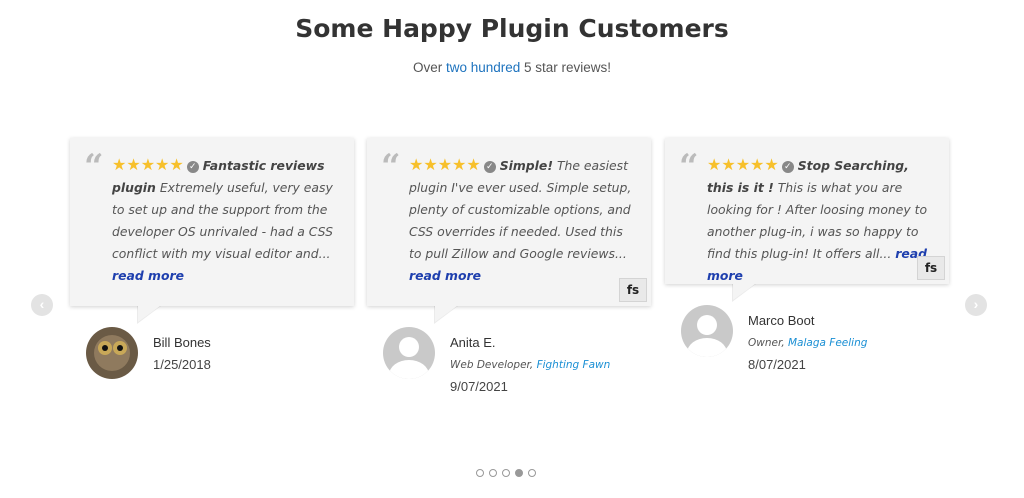 The width and height of the screenshot is (1024, 498). I want to click on subtitle-highlight: two hundred, so click(483, 67).